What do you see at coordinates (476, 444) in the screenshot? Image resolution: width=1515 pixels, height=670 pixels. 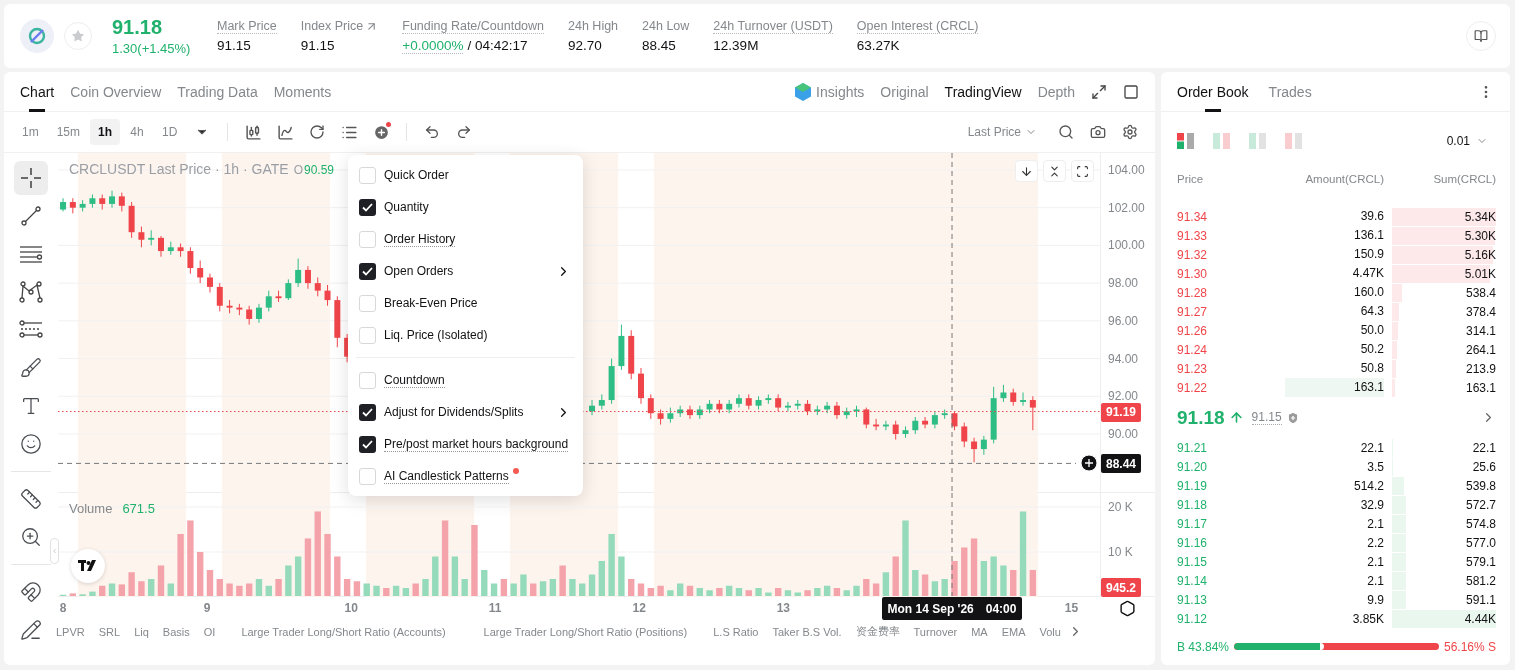 I see `menu-item-label: Pre/post market hours background` at bounding box center [476, 444].